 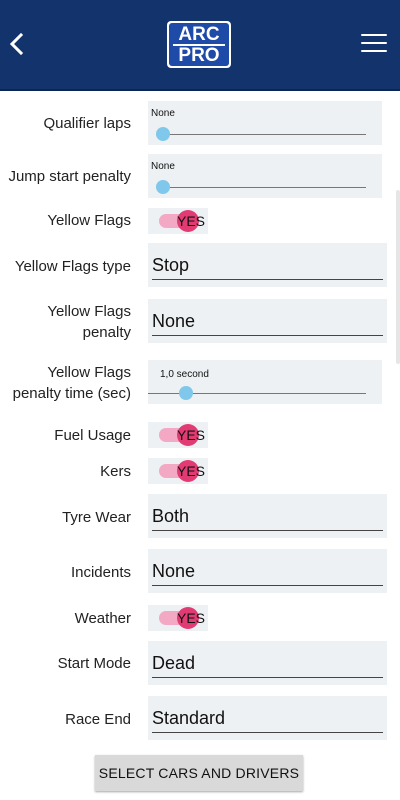 I want to click on start-mode-value: Dead, so click(x=174, y=663).